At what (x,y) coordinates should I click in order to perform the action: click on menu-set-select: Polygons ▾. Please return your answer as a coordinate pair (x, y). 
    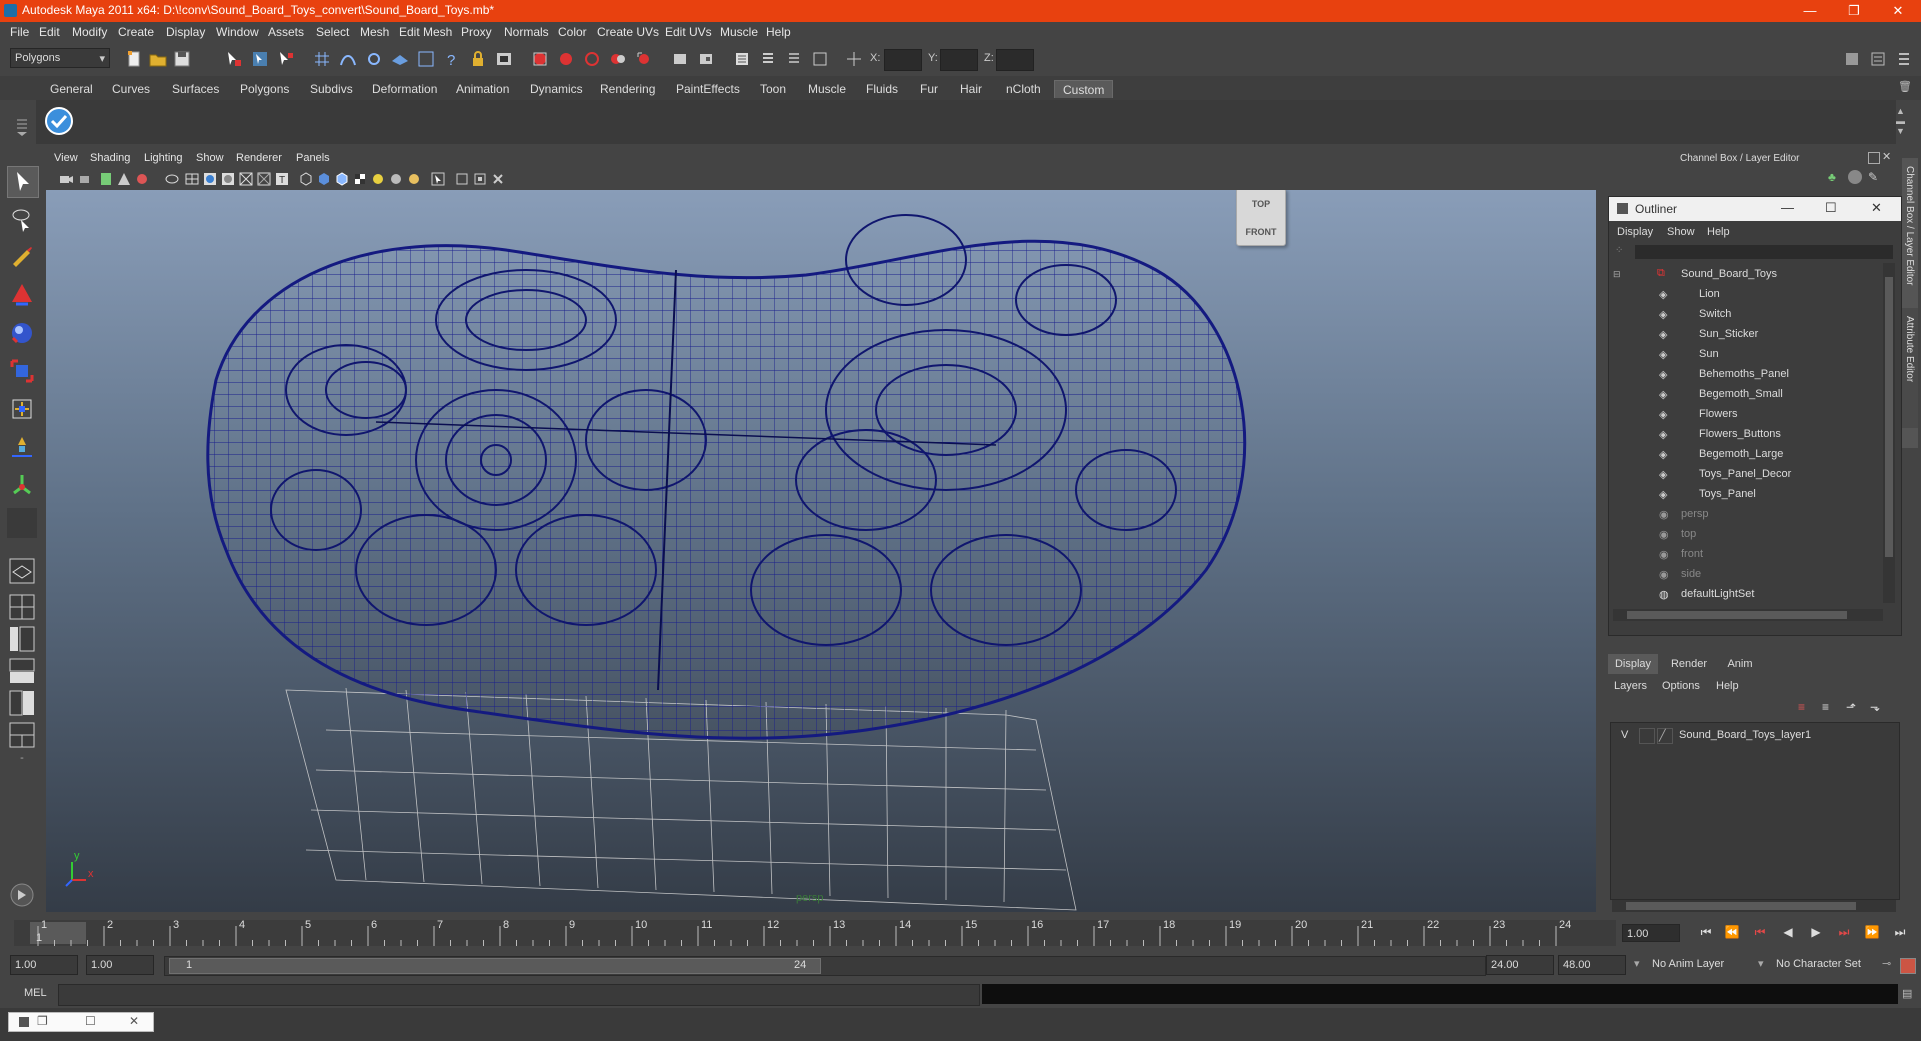
    Looking at the image, I should click on (60, 58).